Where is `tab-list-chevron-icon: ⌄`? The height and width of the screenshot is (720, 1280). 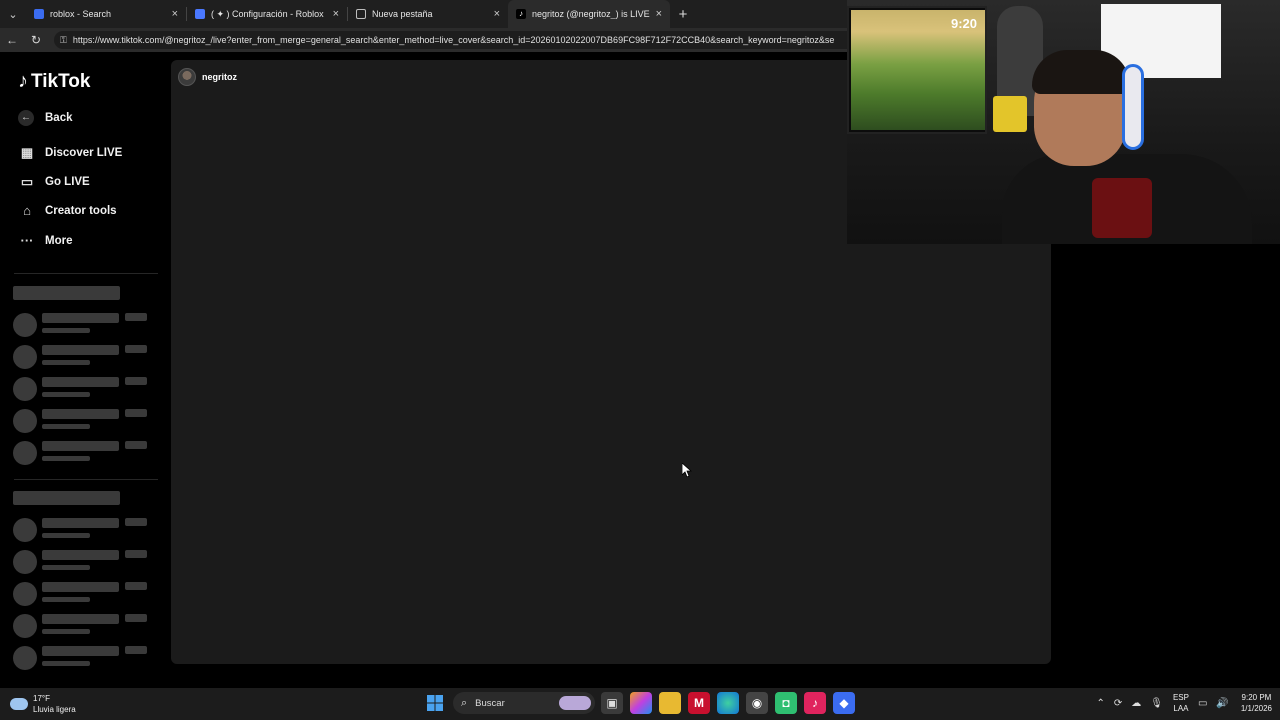
tab-list-chevron-icon: ⌄ is located at coordinates (13, 14).